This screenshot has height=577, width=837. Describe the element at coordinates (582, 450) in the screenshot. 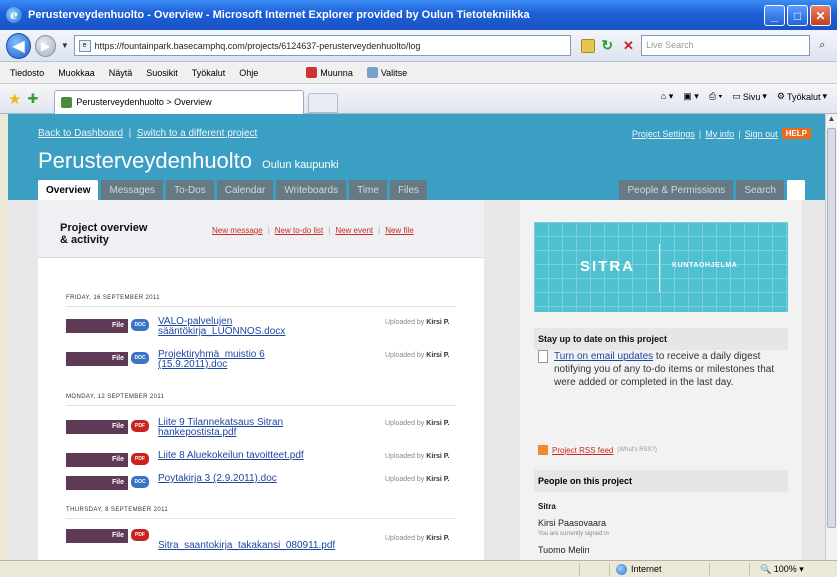

I see `rss-feed-link: Project RSS feed` at that location.